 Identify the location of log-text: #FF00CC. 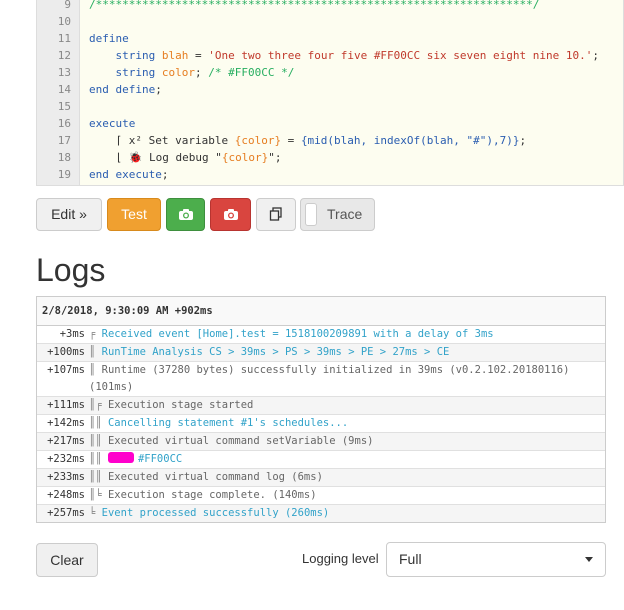
(160, 459).